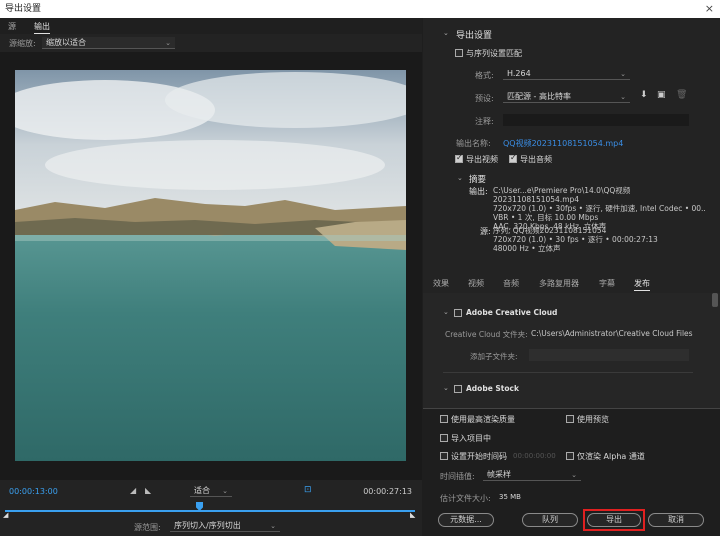  Describe the element at coordinates (460, 178) in the screenshot. I see `summary-collapse-icon: ⌄` at that location.